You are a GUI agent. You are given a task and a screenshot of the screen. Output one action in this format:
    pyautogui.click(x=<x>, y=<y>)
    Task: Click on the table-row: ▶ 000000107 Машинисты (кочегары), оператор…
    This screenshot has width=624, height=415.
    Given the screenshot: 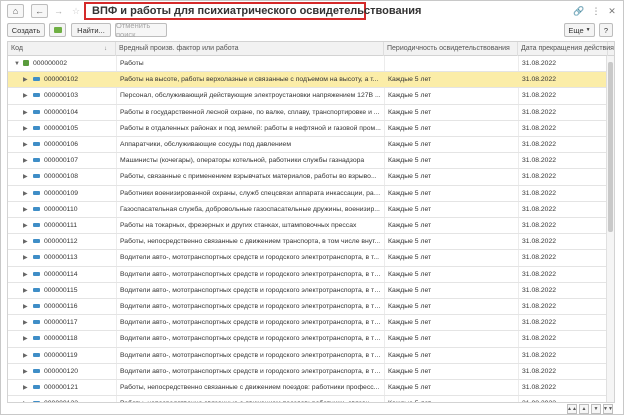 What is the action you would take?
    pyautogui.click(x=311, y=161)
    